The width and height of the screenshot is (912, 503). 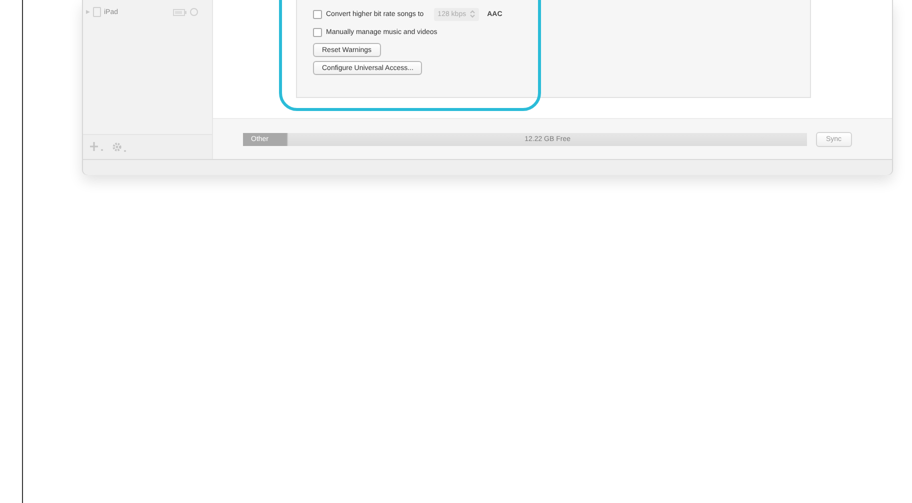 I want to click on settings-icon, so click(x=120, y=147).